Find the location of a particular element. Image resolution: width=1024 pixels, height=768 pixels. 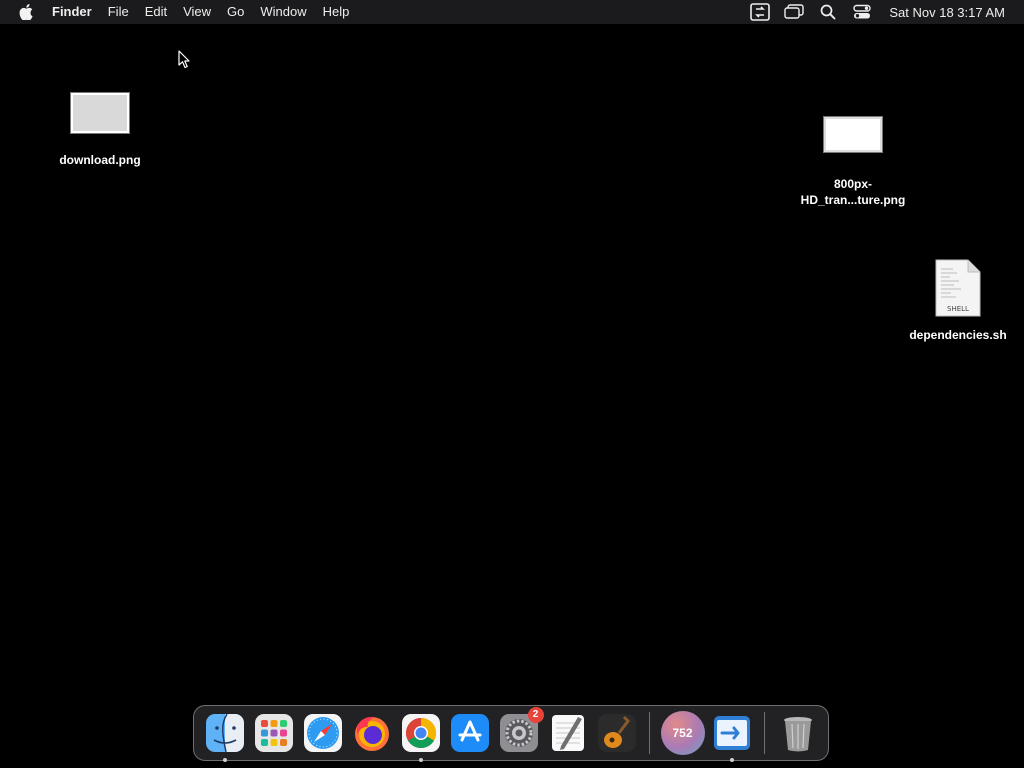

menu-help: Help is located at coordinates (336, 12).